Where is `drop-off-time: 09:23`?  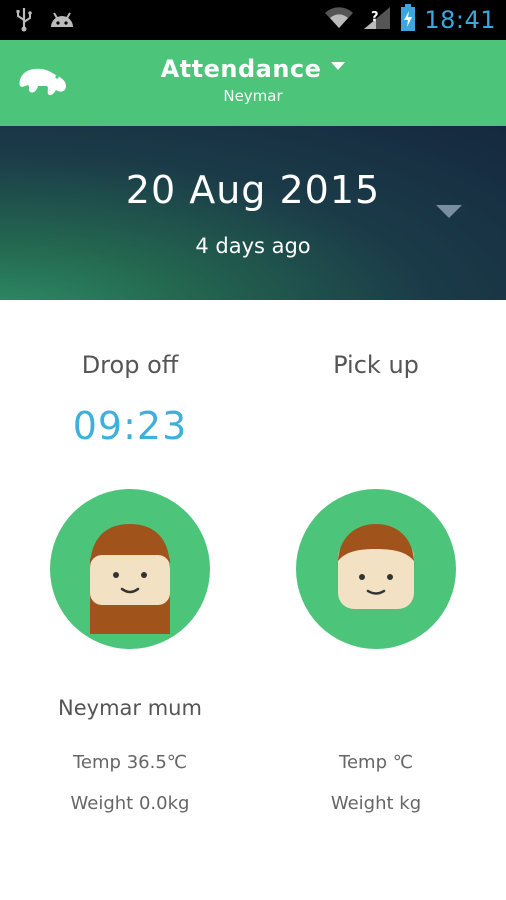 drop-off-time: 09:23 is located at coordinates (130, 426).